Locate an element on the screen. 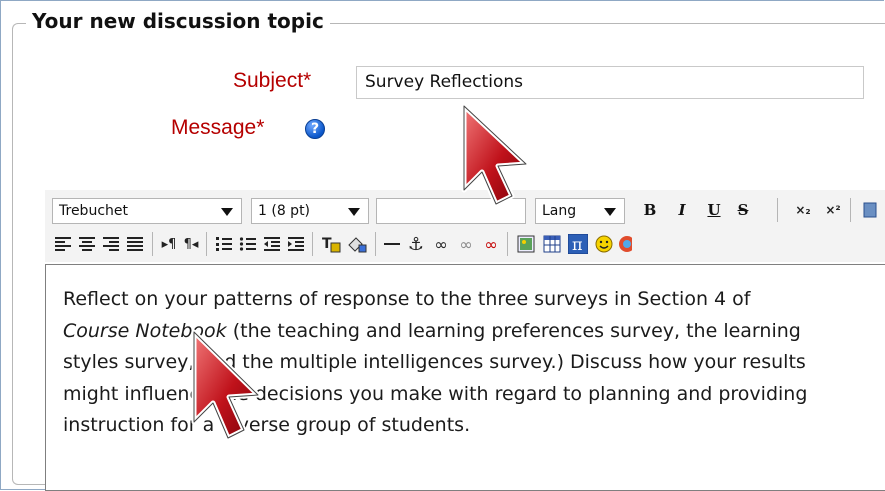  justify-svg is located at coordinates (135, 244).